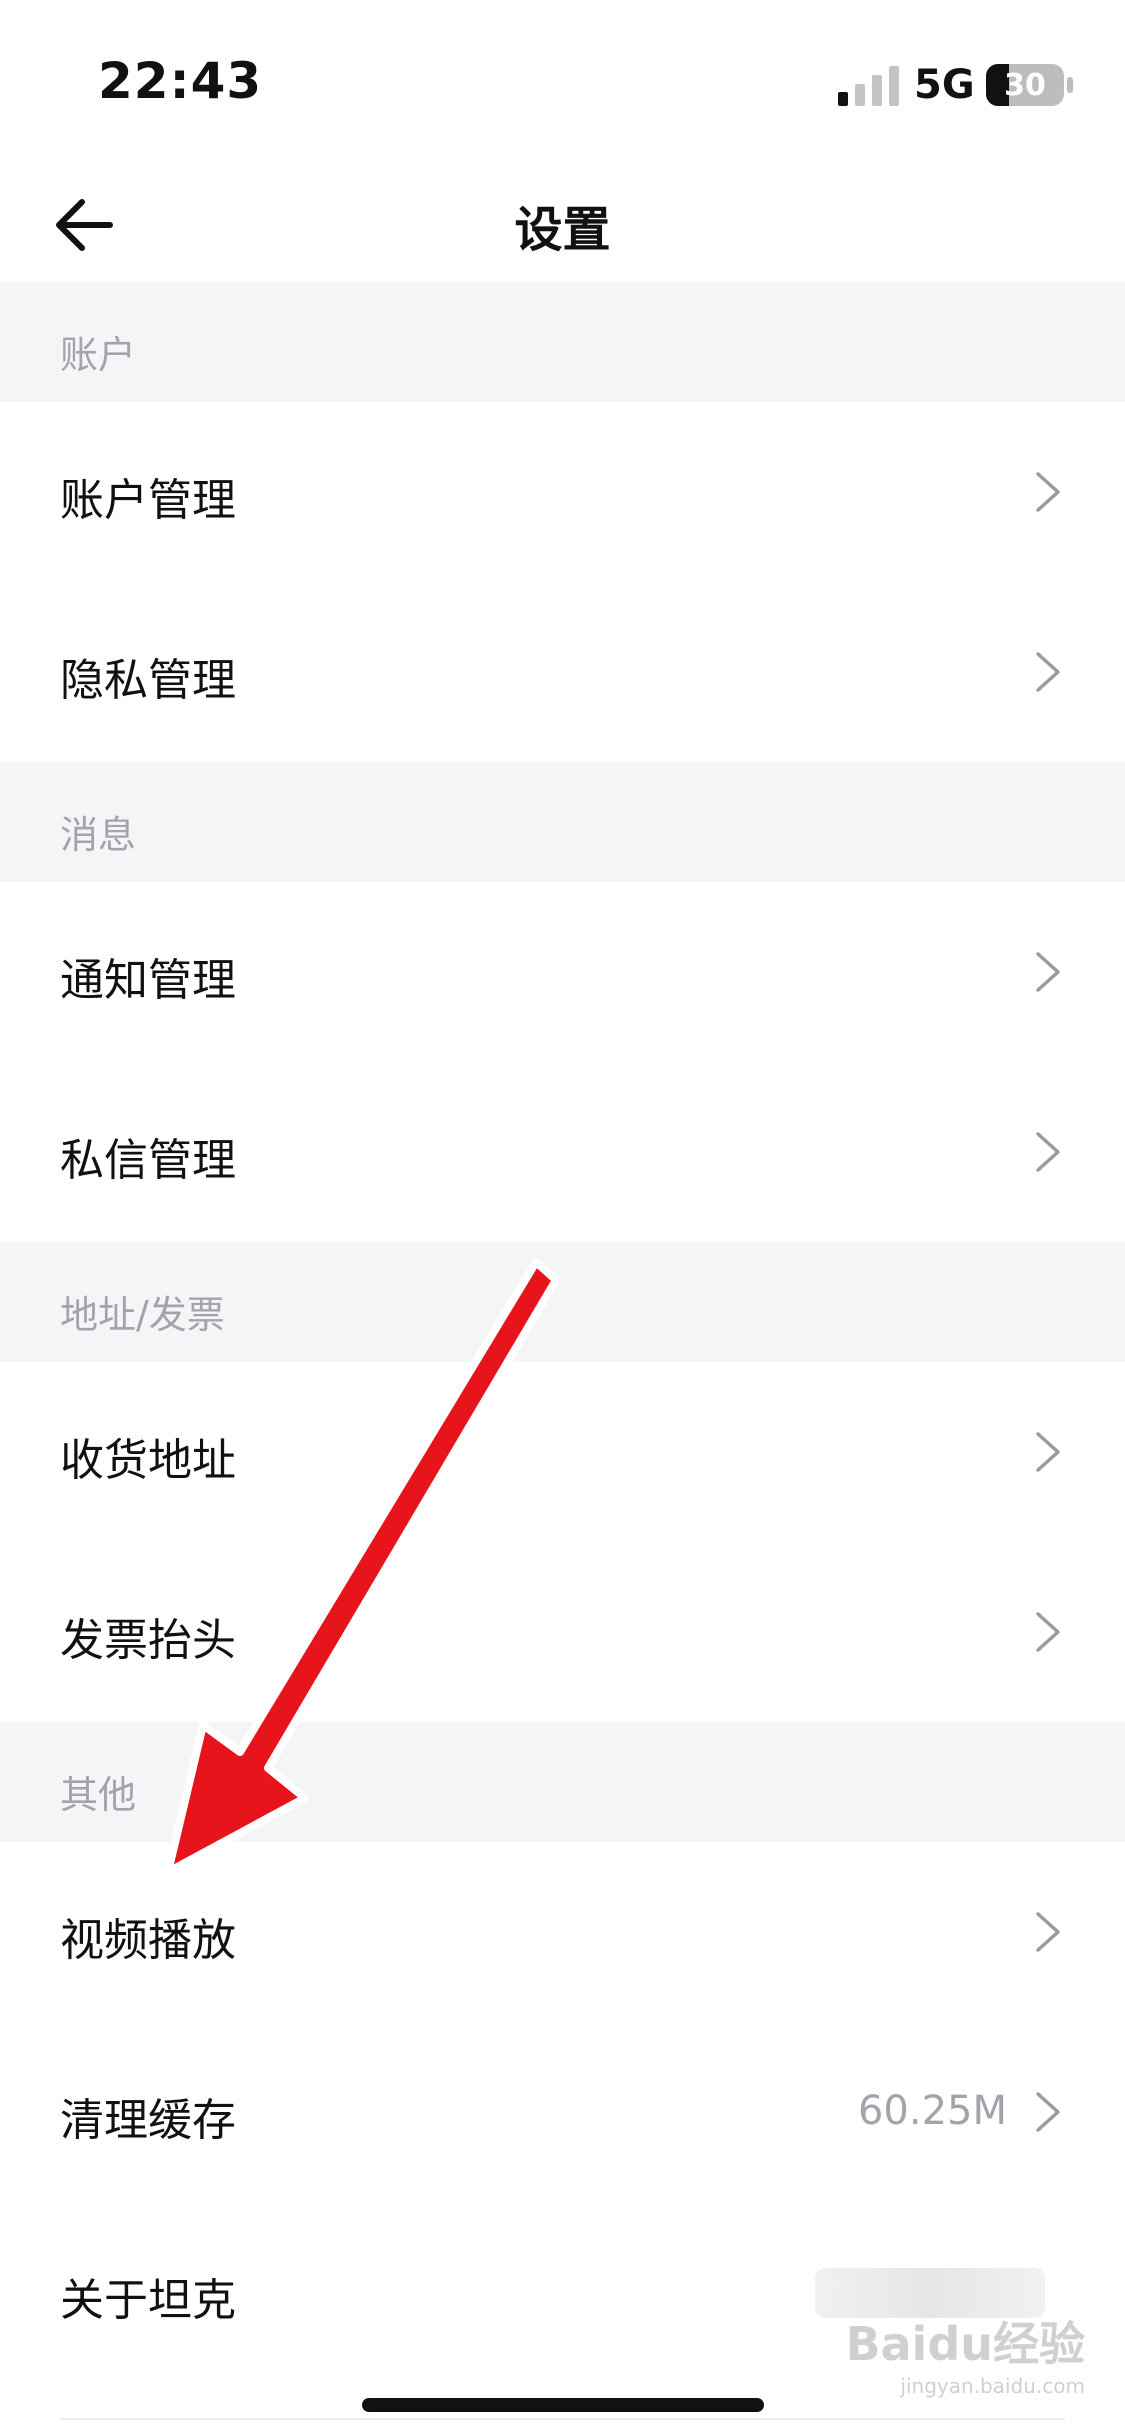 This screenshot has height=2436, width=1125. I want to click on battery-level: 30, so click(1025, 85).